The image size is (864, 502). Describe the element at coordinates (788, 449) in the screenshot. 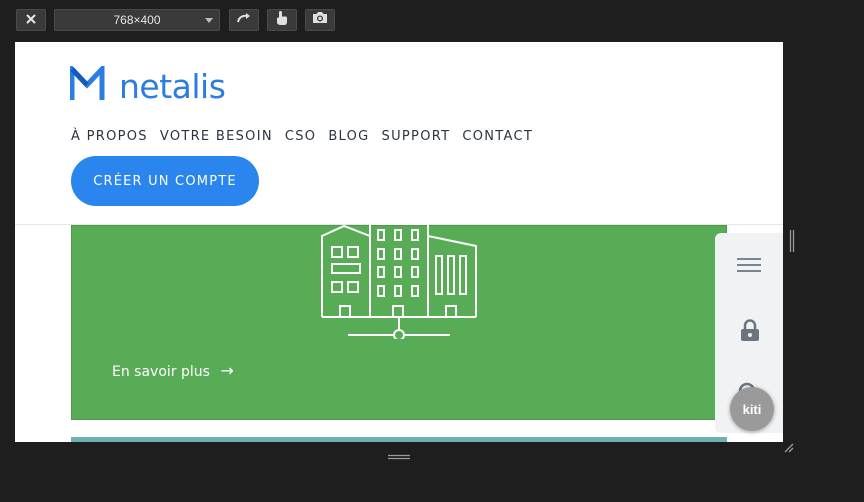

I see `resize-corner-handle` at that location.